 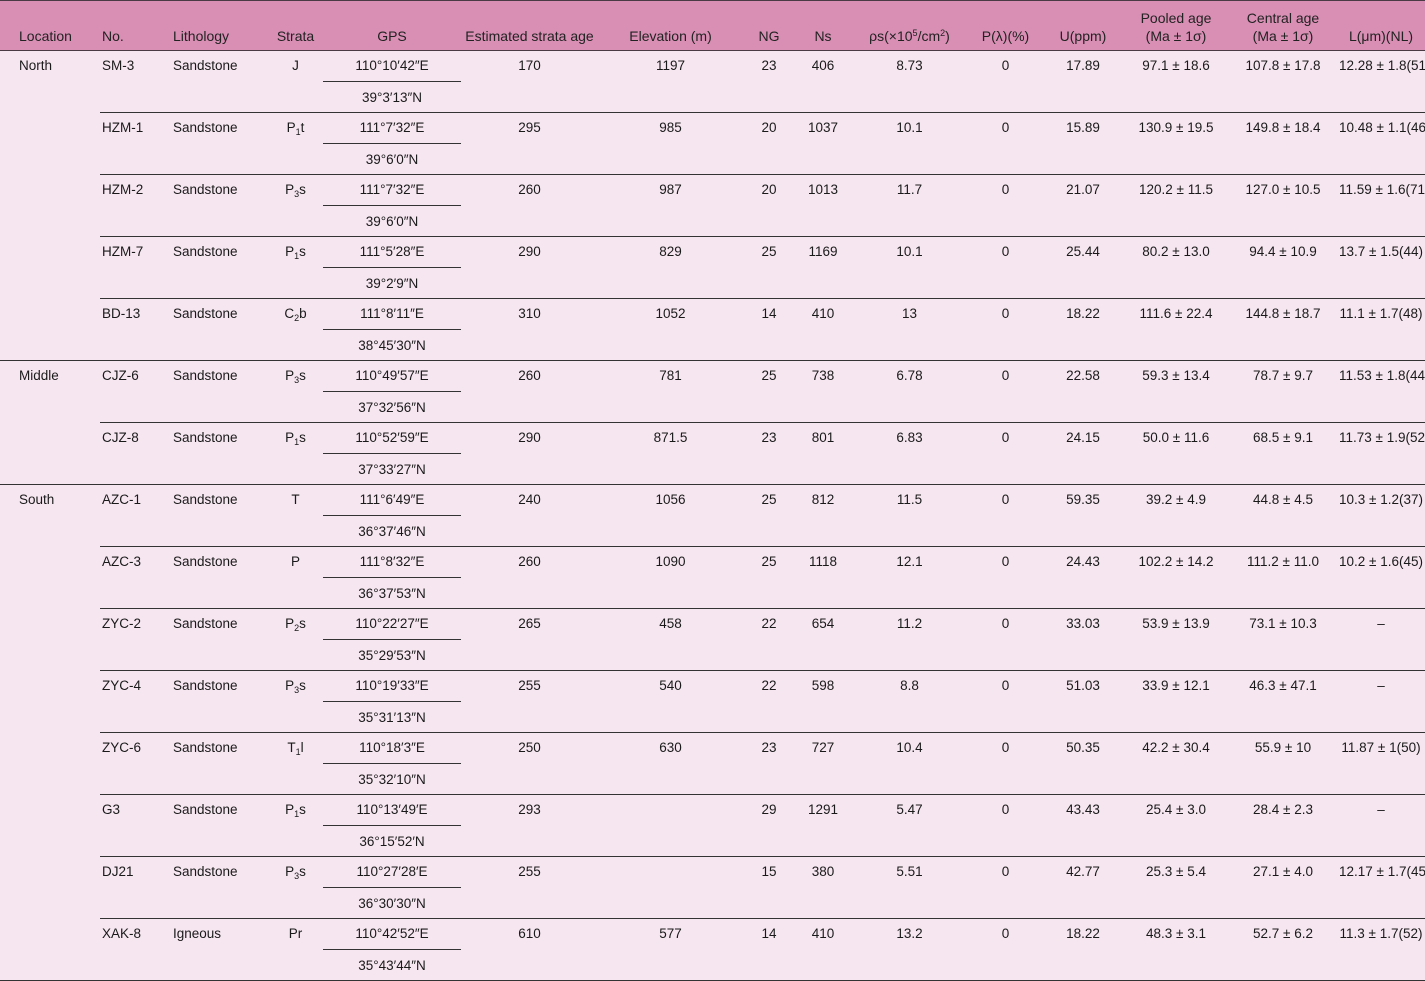 What do you see at coordinates (135, 949) in the screenshot?
I see `sample-no-cell: XAK-8` at bounding box center [135, 949].